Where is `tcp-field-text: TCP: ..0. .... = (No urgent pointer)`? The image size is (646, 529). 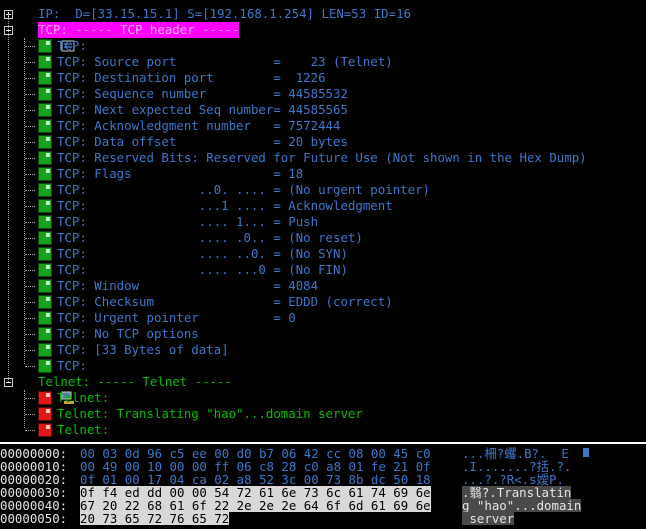 tcp-field-text: TCP: ..0. .... = (No urgent pointer) is located at coordinates (243, 189).